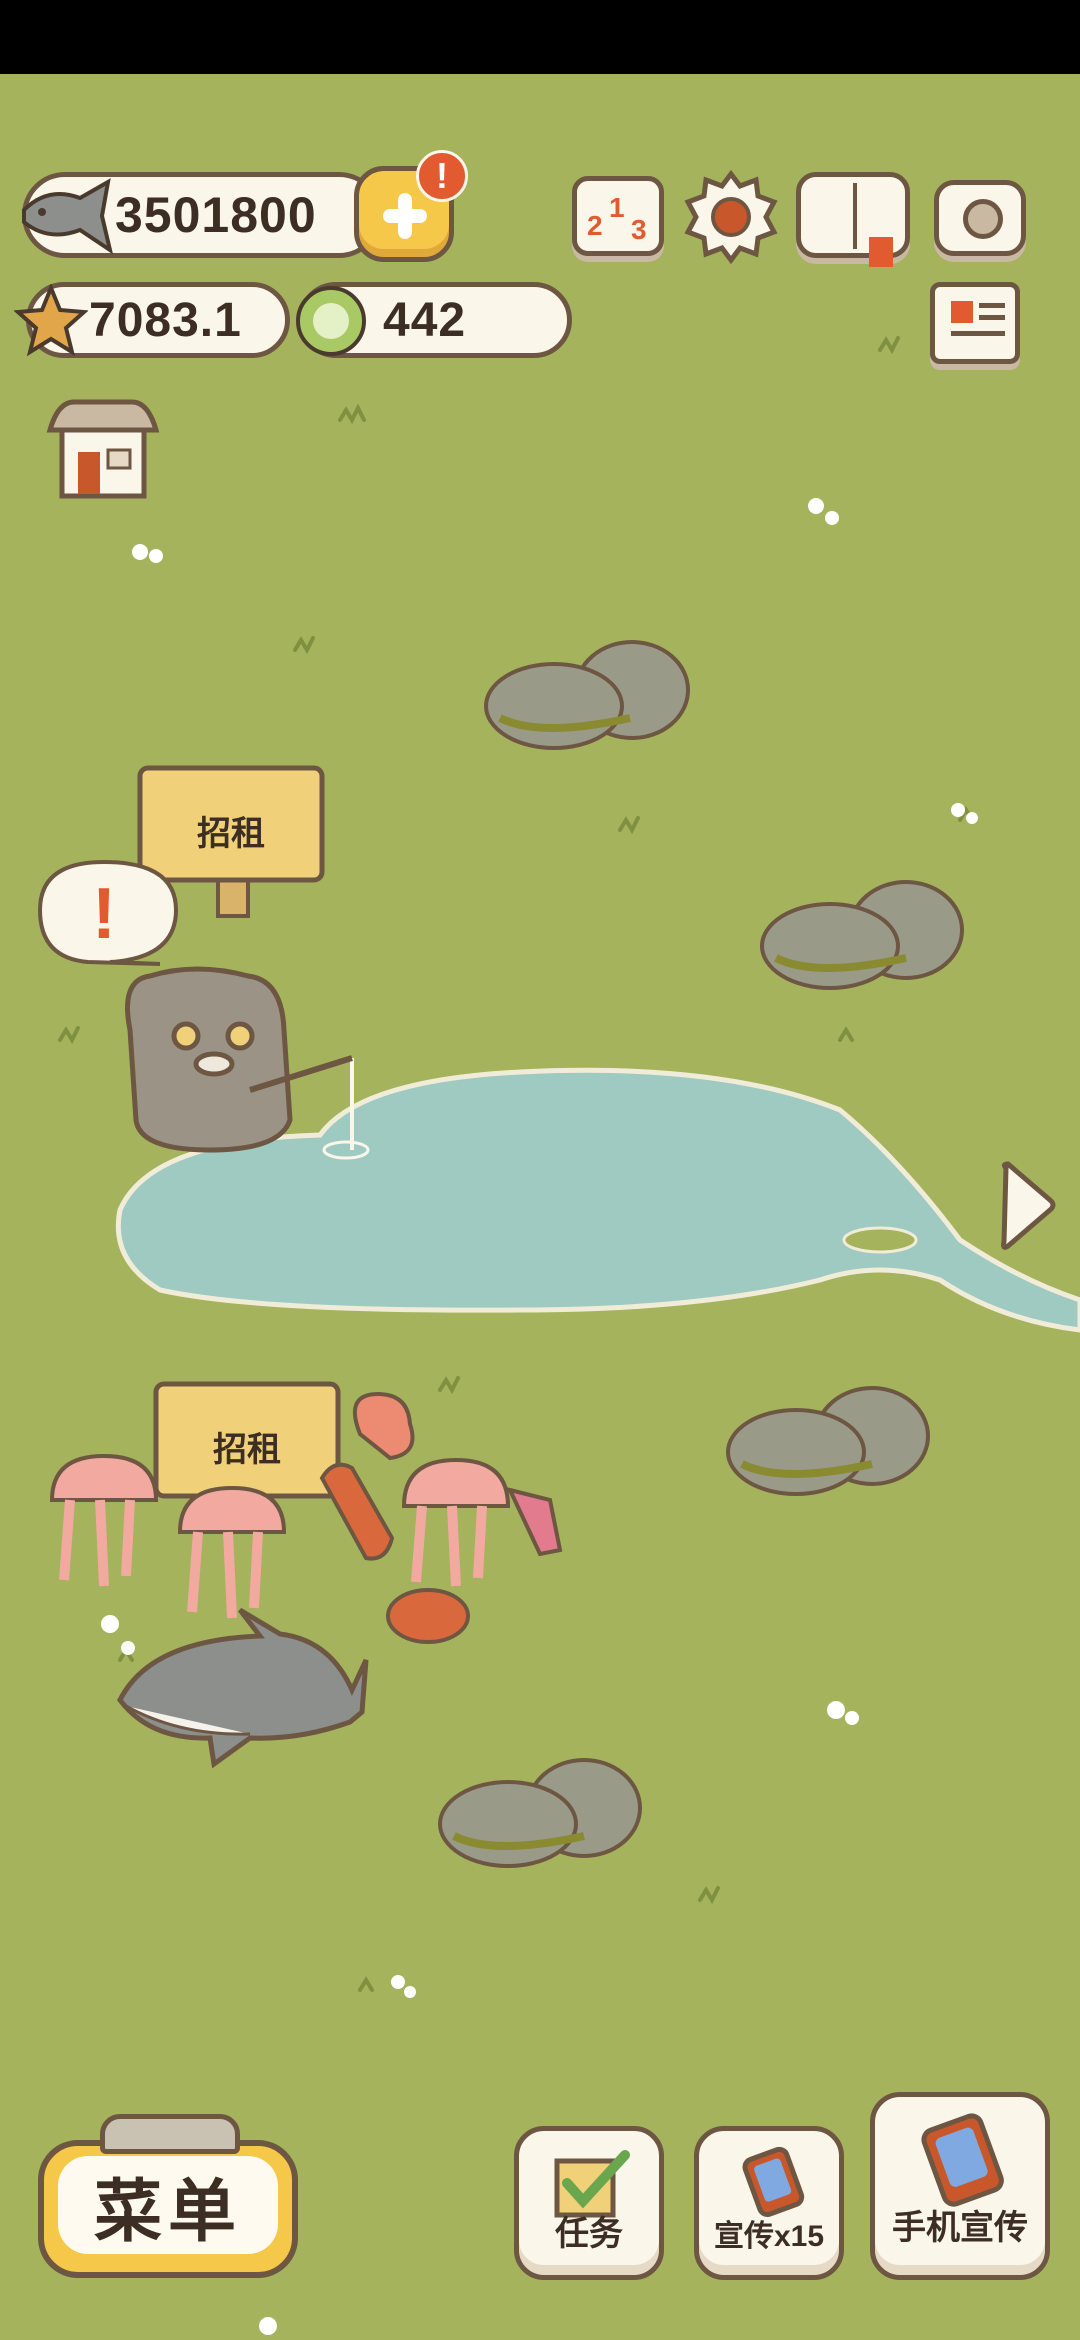  What do you see at coordinates (853, 219) in the screenshot?
I see `guide-book-icon` at bounding box center [853, 219].